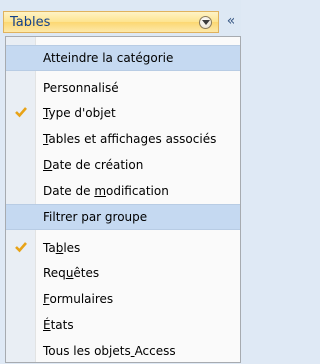 This screenshot has width=320, height=364. I want to click on menu-item-label: Requêtes, so click(71, 273).